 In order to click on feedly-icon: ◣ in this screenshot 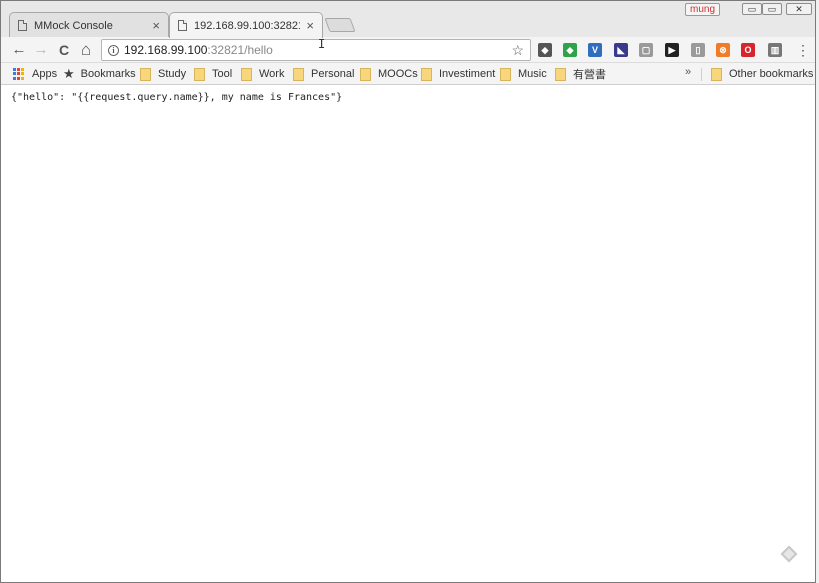, I will do `click(621, 50)`.